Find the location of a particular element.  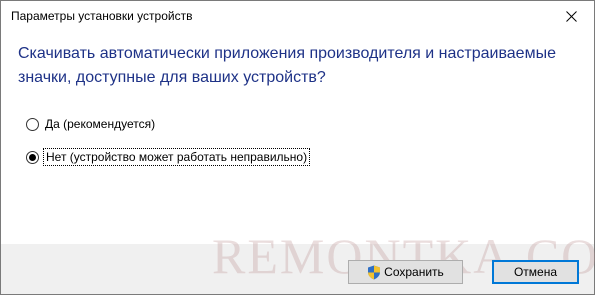

close-icon is located at coordinates (571, 16).